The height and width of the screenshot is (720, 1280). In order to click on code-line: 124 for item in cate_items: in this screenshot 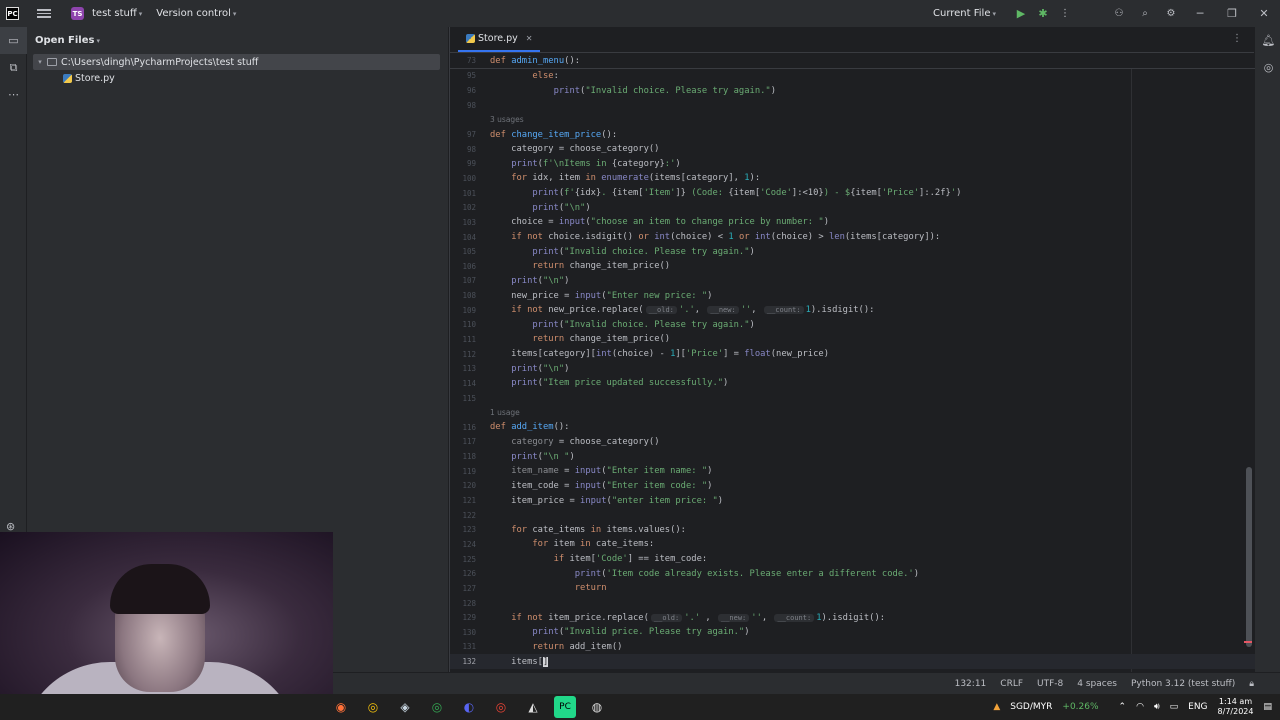, I will do `click(852, 544)`.